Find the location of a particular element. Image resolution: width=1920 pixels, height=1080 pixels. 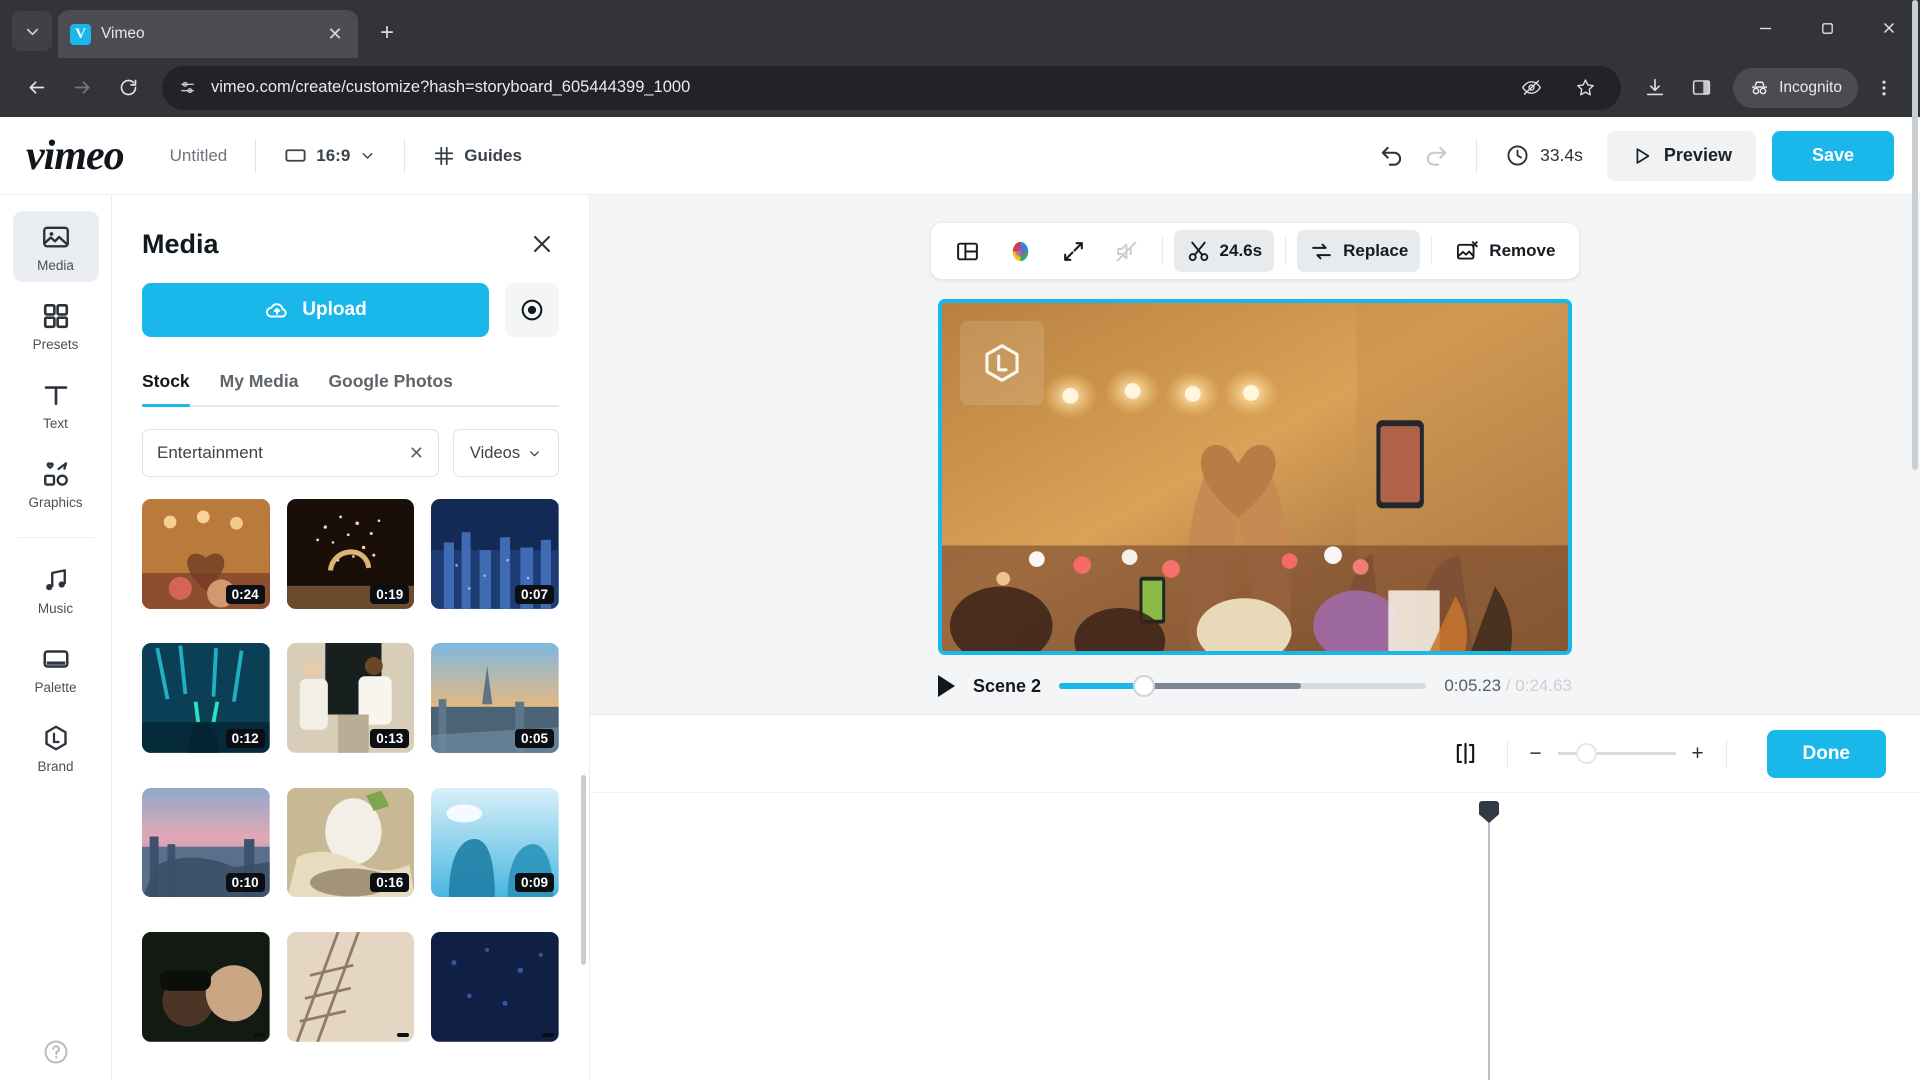

editor-scrollbar is located at coordinates (1915, 235).